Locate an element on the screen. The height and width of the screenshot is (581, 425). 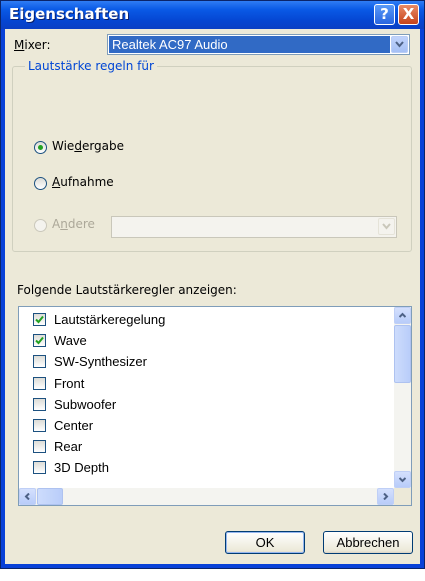
vertical-scrollbar is located at coordinates (402, 397).